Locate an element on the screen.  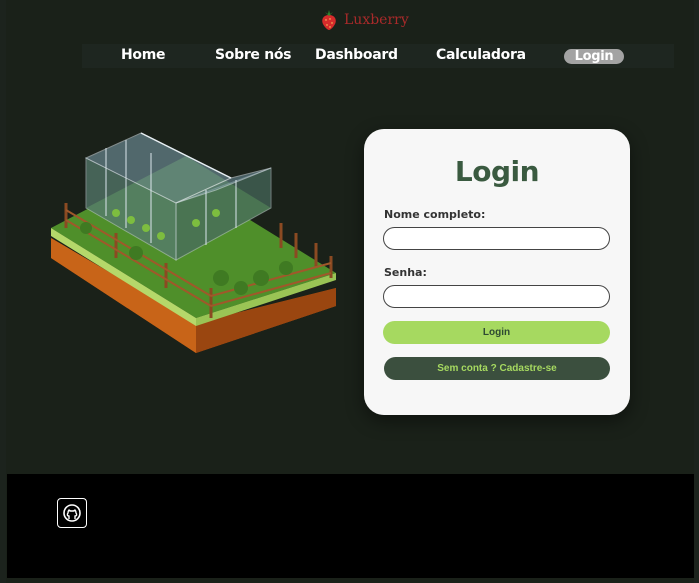
nav-calculadora: Calculadora is located at coordinates (481, 55).